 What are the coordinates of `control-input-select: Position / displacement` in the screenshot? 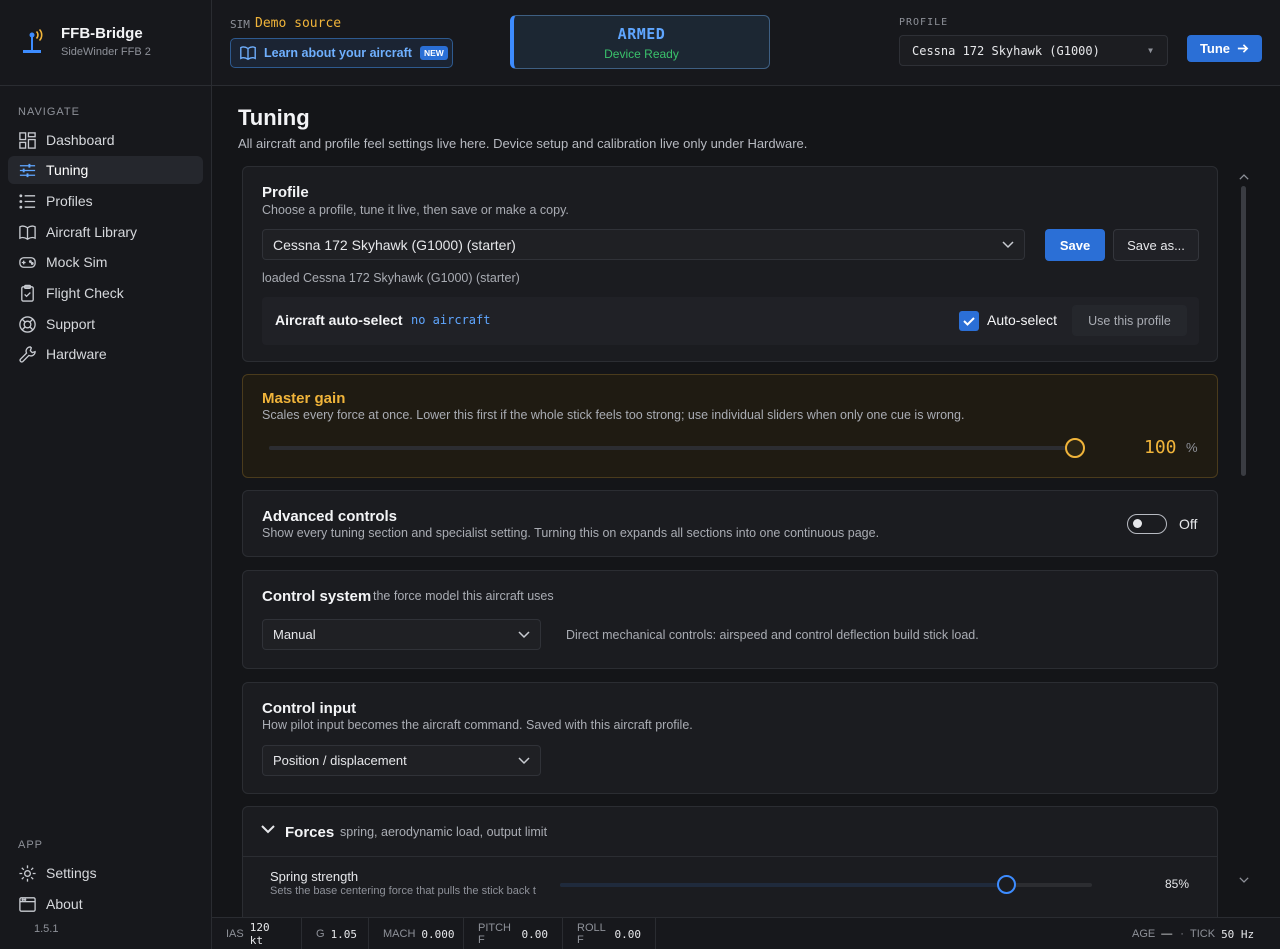 It's located at (401, 760).